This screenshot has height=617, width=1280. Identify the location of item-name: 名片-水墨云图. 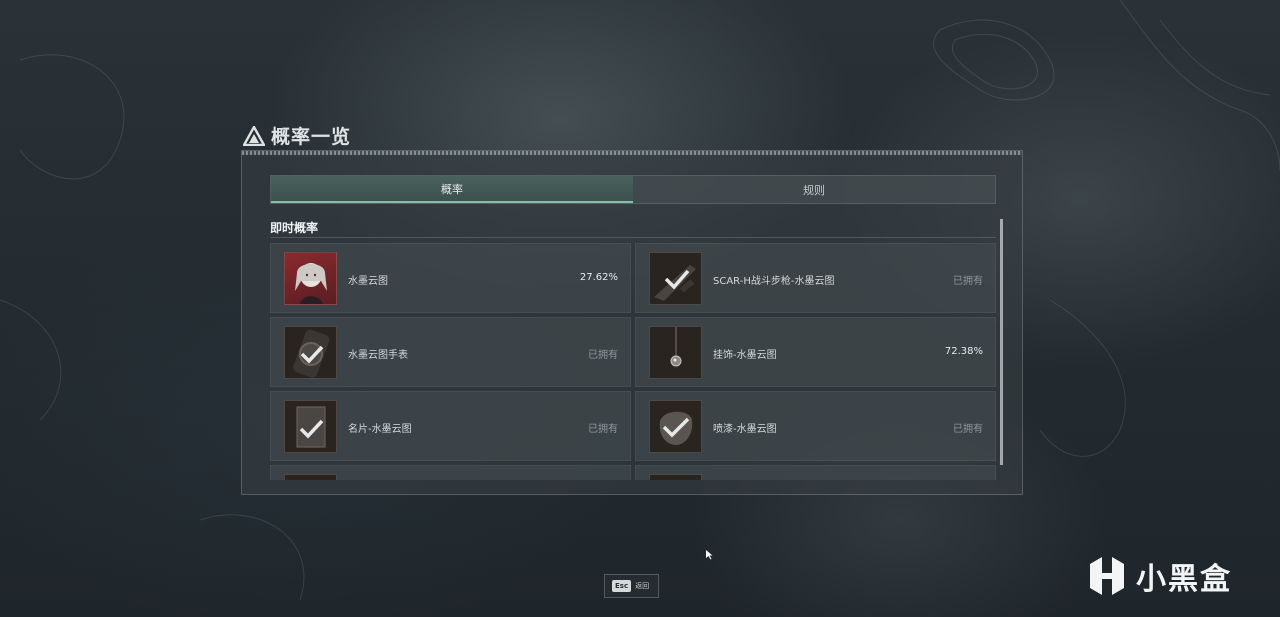
(380, 429).